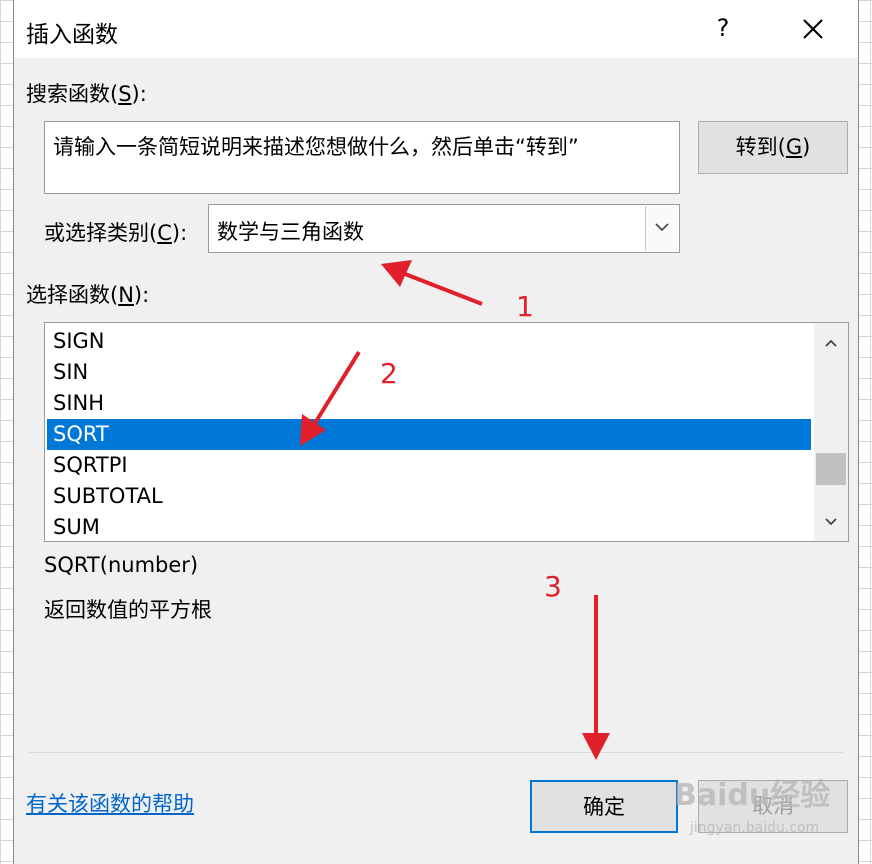  I want to click on function-help-link: 有关该函数的帮助, so click(110, 803).